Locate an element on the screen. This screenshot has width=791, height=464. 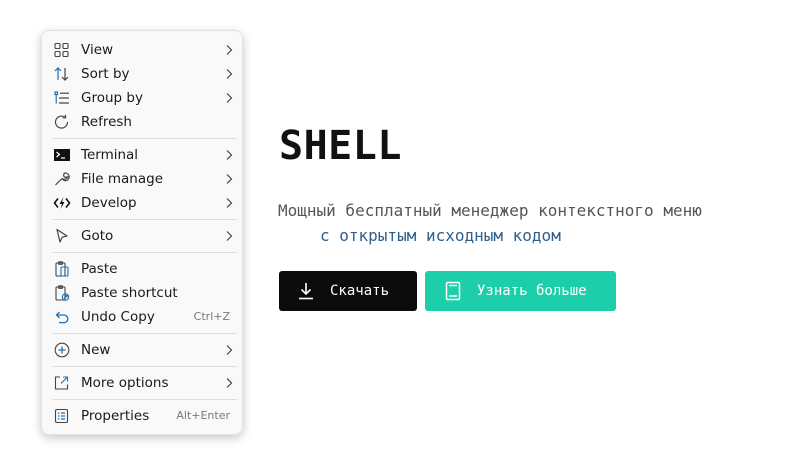
clipboard-icon is located at coordinates (62, 269).